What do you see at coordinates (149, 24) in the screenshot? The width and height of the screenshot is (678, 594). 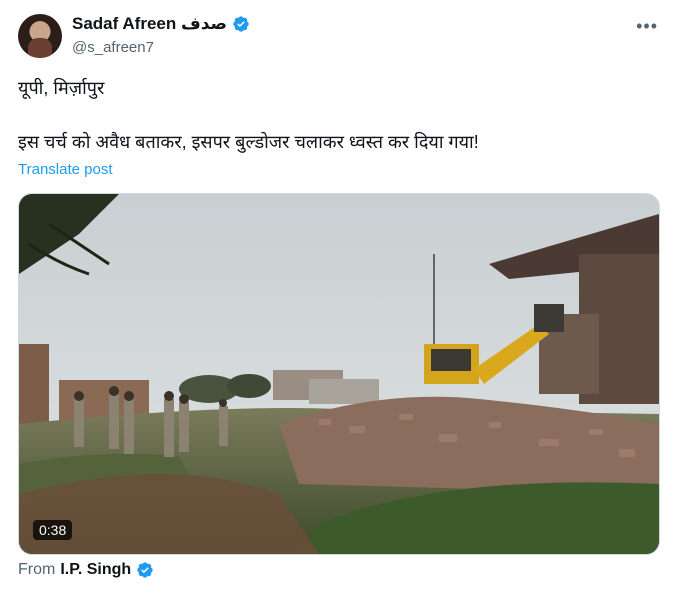 I see `author-display-name: Sadaf Afreen صدف` at bounding box center [149, 24].